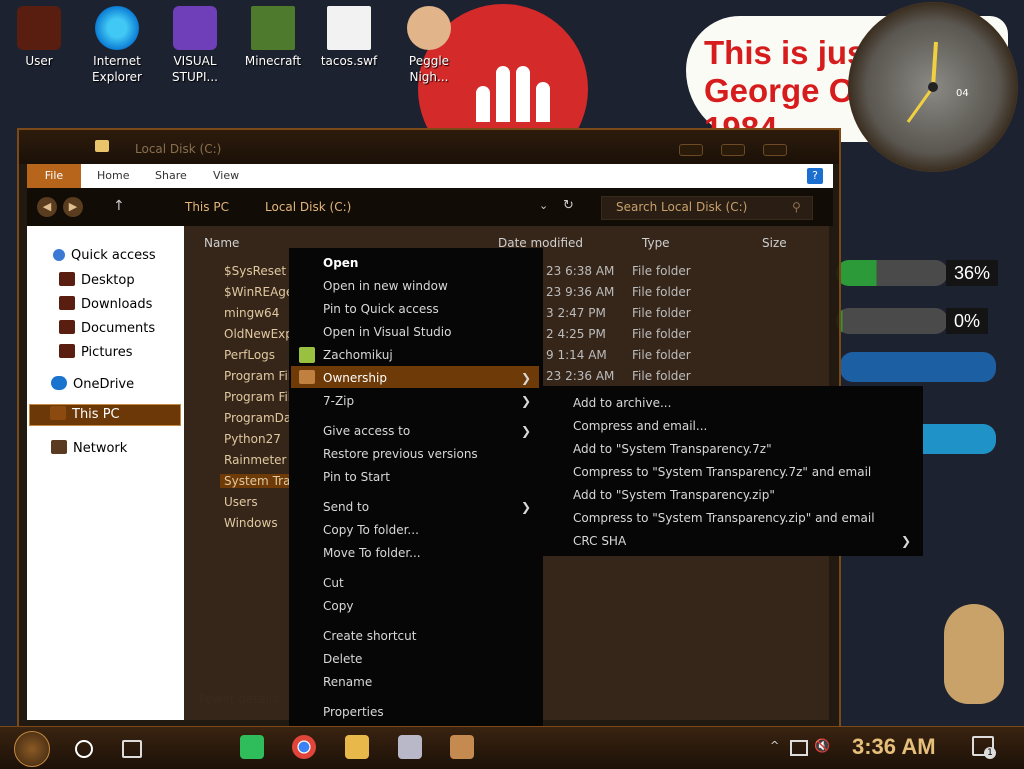 Image resolution: width=1024 pixels, height=769 pixels. I want to click on tray-chevron-icon: ^, so click(774, 745).